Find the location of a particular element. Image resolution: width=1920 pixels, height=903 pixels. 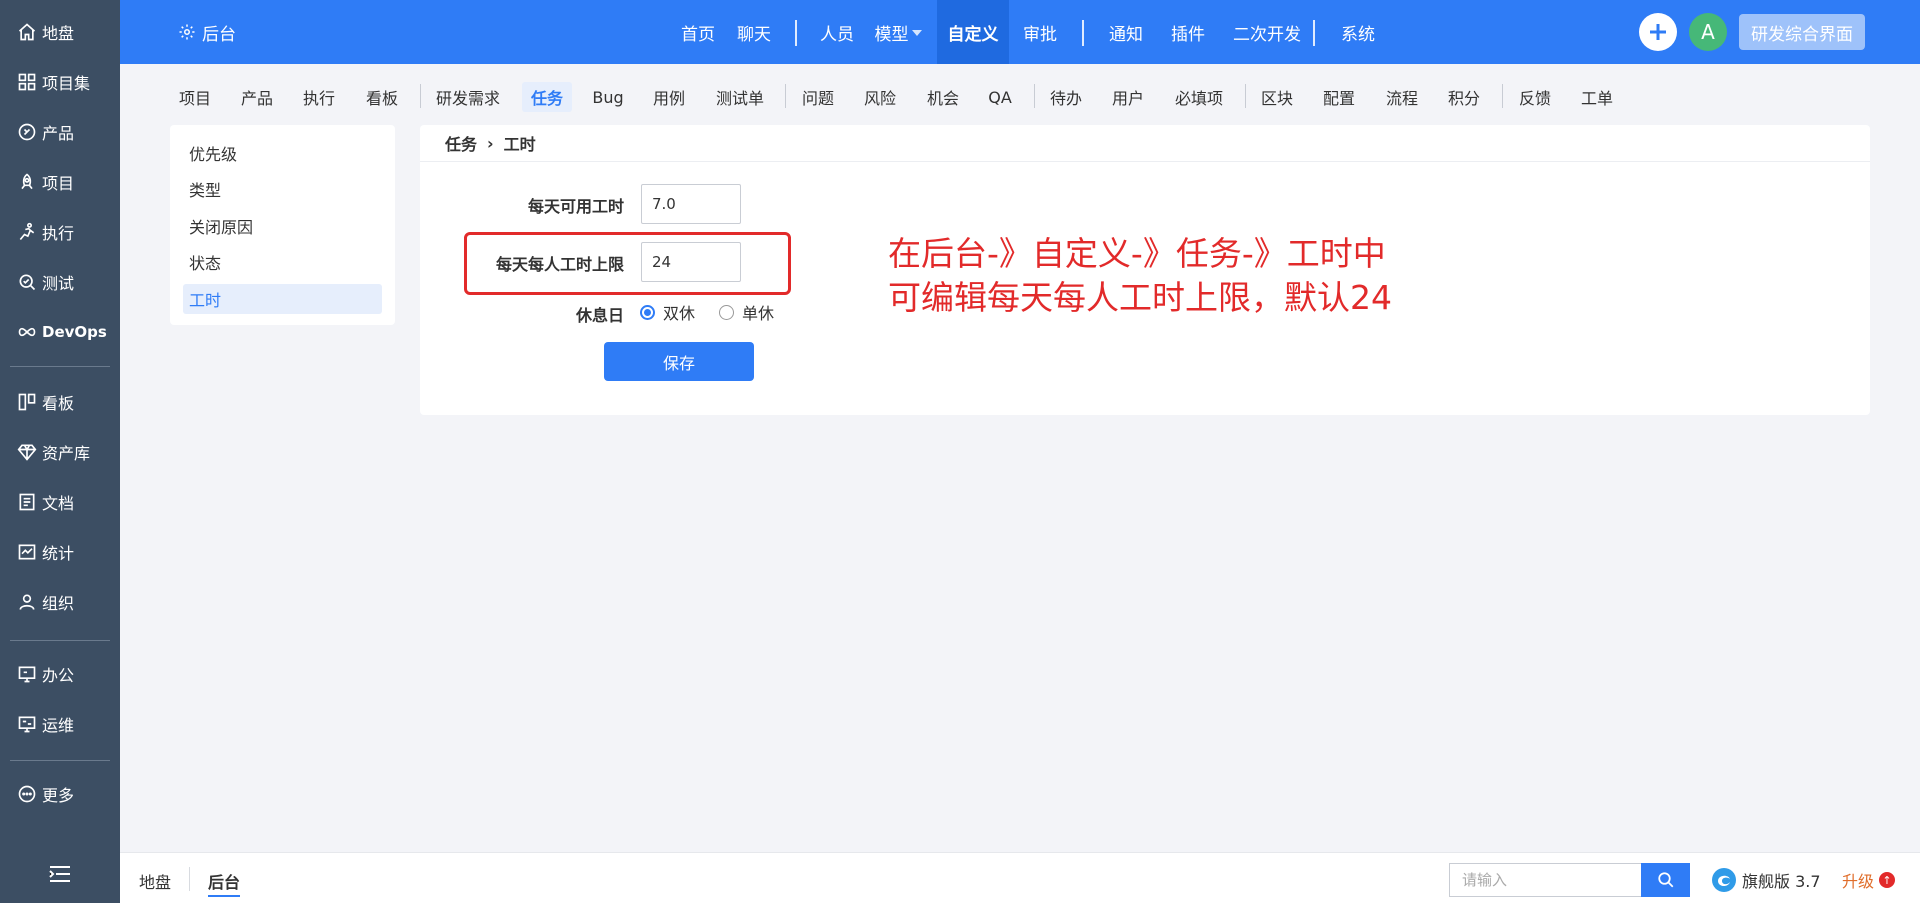

bottom-tab-admin: 后台 is located at coordinates (224, 883).